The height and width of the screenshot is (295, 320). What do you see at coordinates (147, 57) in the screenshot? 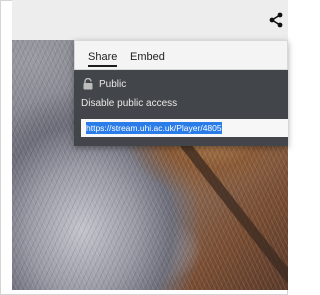
I see `tab-embed: Embed` at bounding box center [147, 57].